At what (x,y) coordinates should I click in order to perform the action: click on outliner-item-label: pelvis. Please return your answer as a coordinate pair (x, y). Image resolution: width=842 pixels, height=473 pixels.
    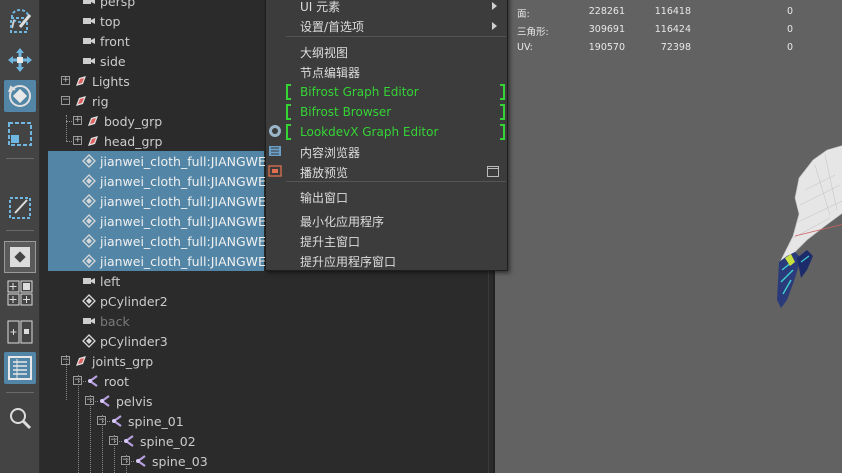
    Looking at the image, I should click on (134, 401).